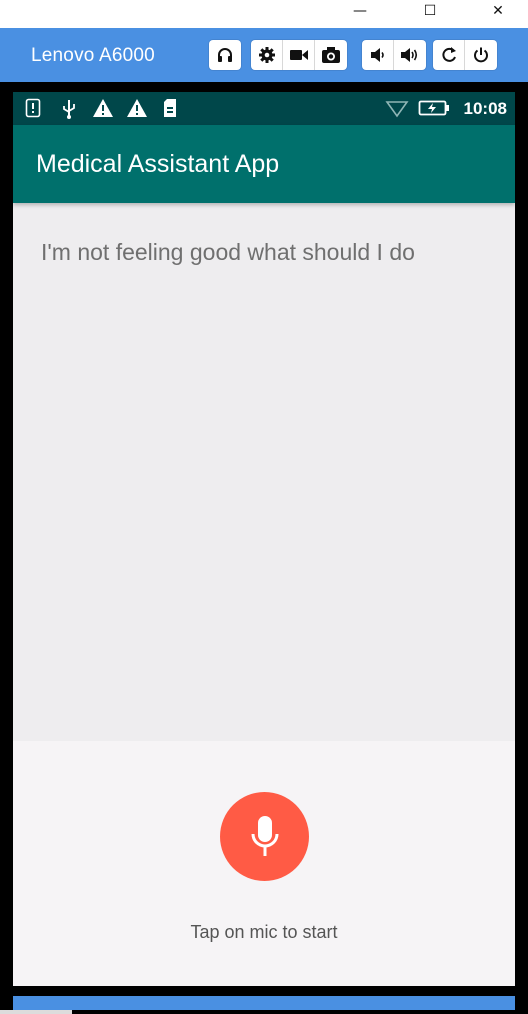 The width and height of the screenshot is (528, 1014). I want to click on capture-group, so click(299, 55).